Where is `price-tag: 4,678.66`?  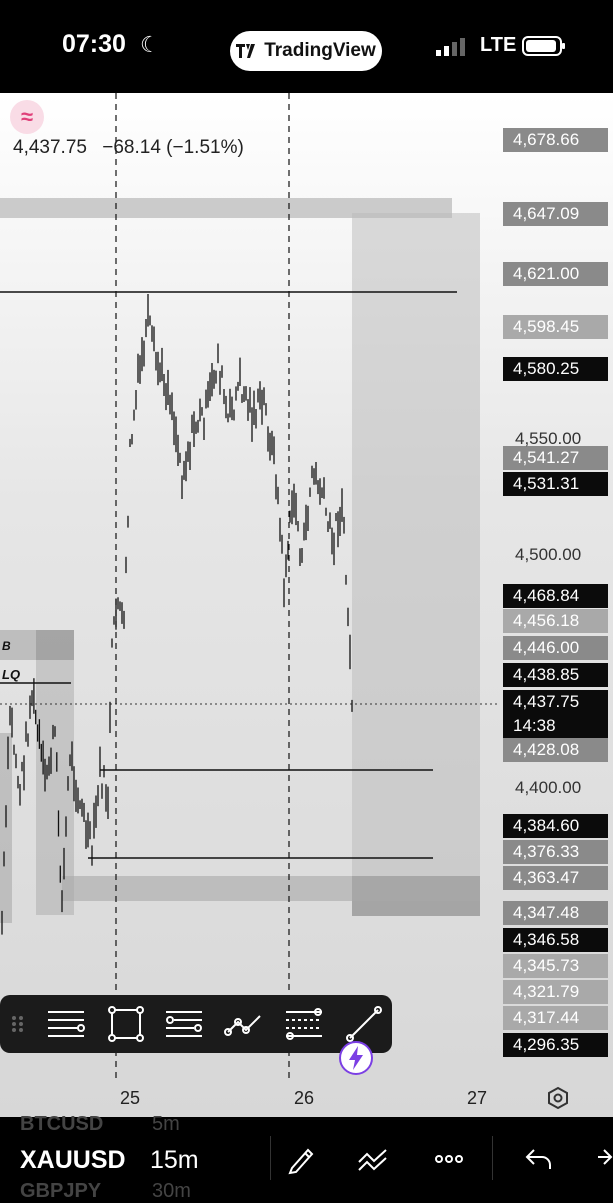 price-tag: 4,678.66 is located at coordinates (555, 140).